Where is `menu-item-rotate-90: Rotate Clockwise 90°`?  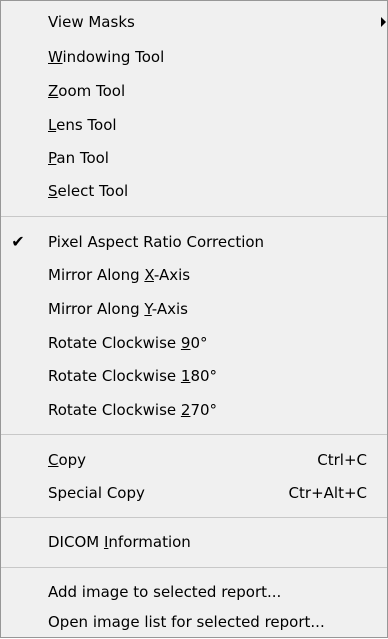 menu-item-rotate-90: Rotate Clockwise 90° is located at coordinates (194, 343).